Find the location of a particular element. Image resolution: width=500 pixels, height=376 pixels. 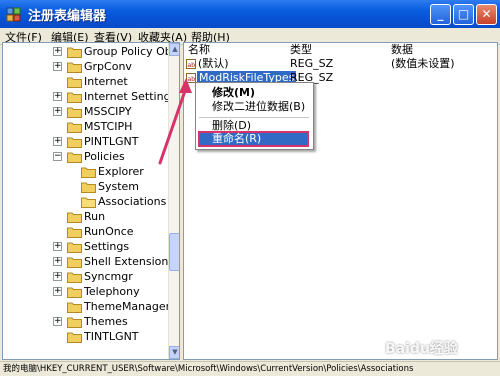

scroll-up-icon: ▲ is located at coordinates (174, 49).